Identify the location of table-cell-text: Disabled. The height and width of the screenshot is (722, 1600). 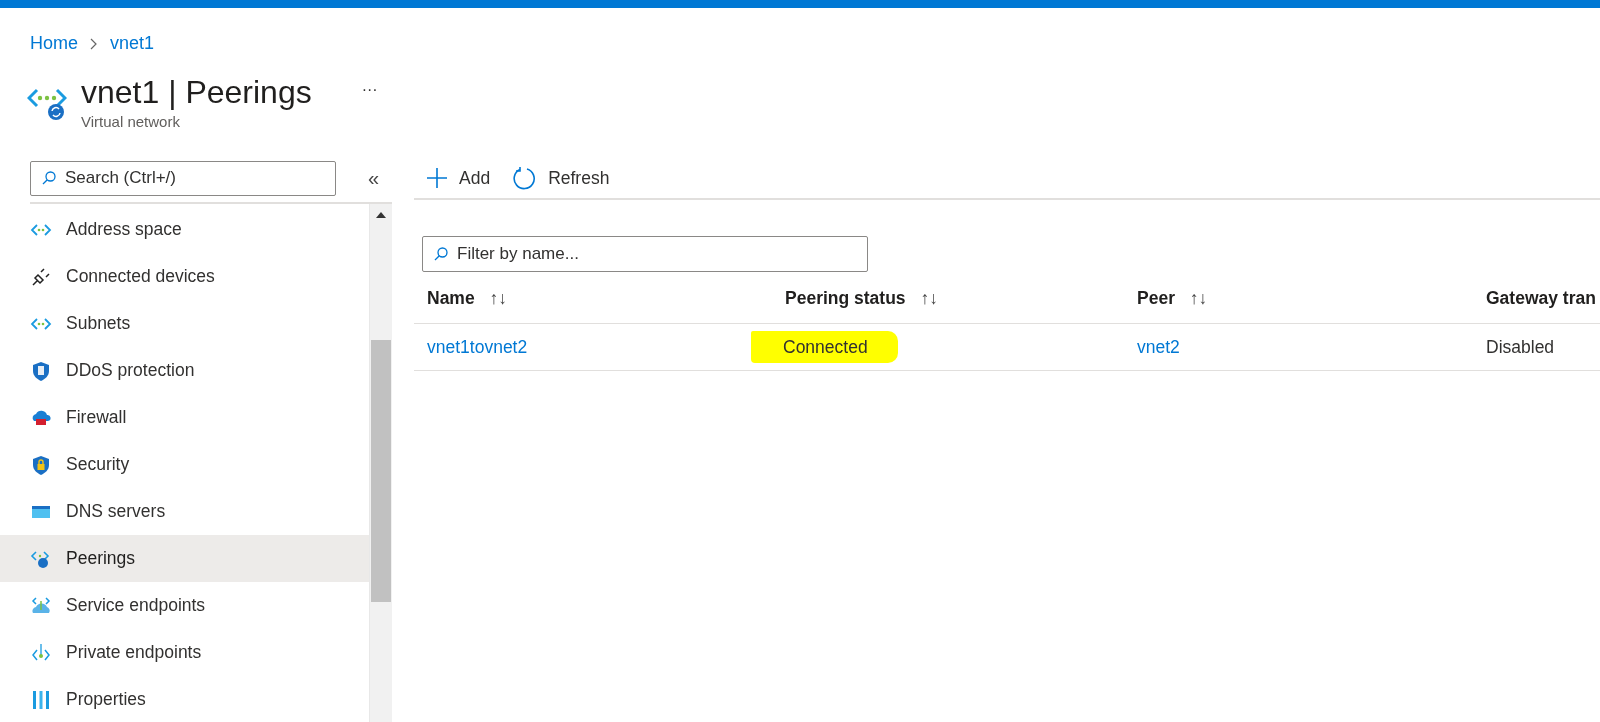
(1520, 347).